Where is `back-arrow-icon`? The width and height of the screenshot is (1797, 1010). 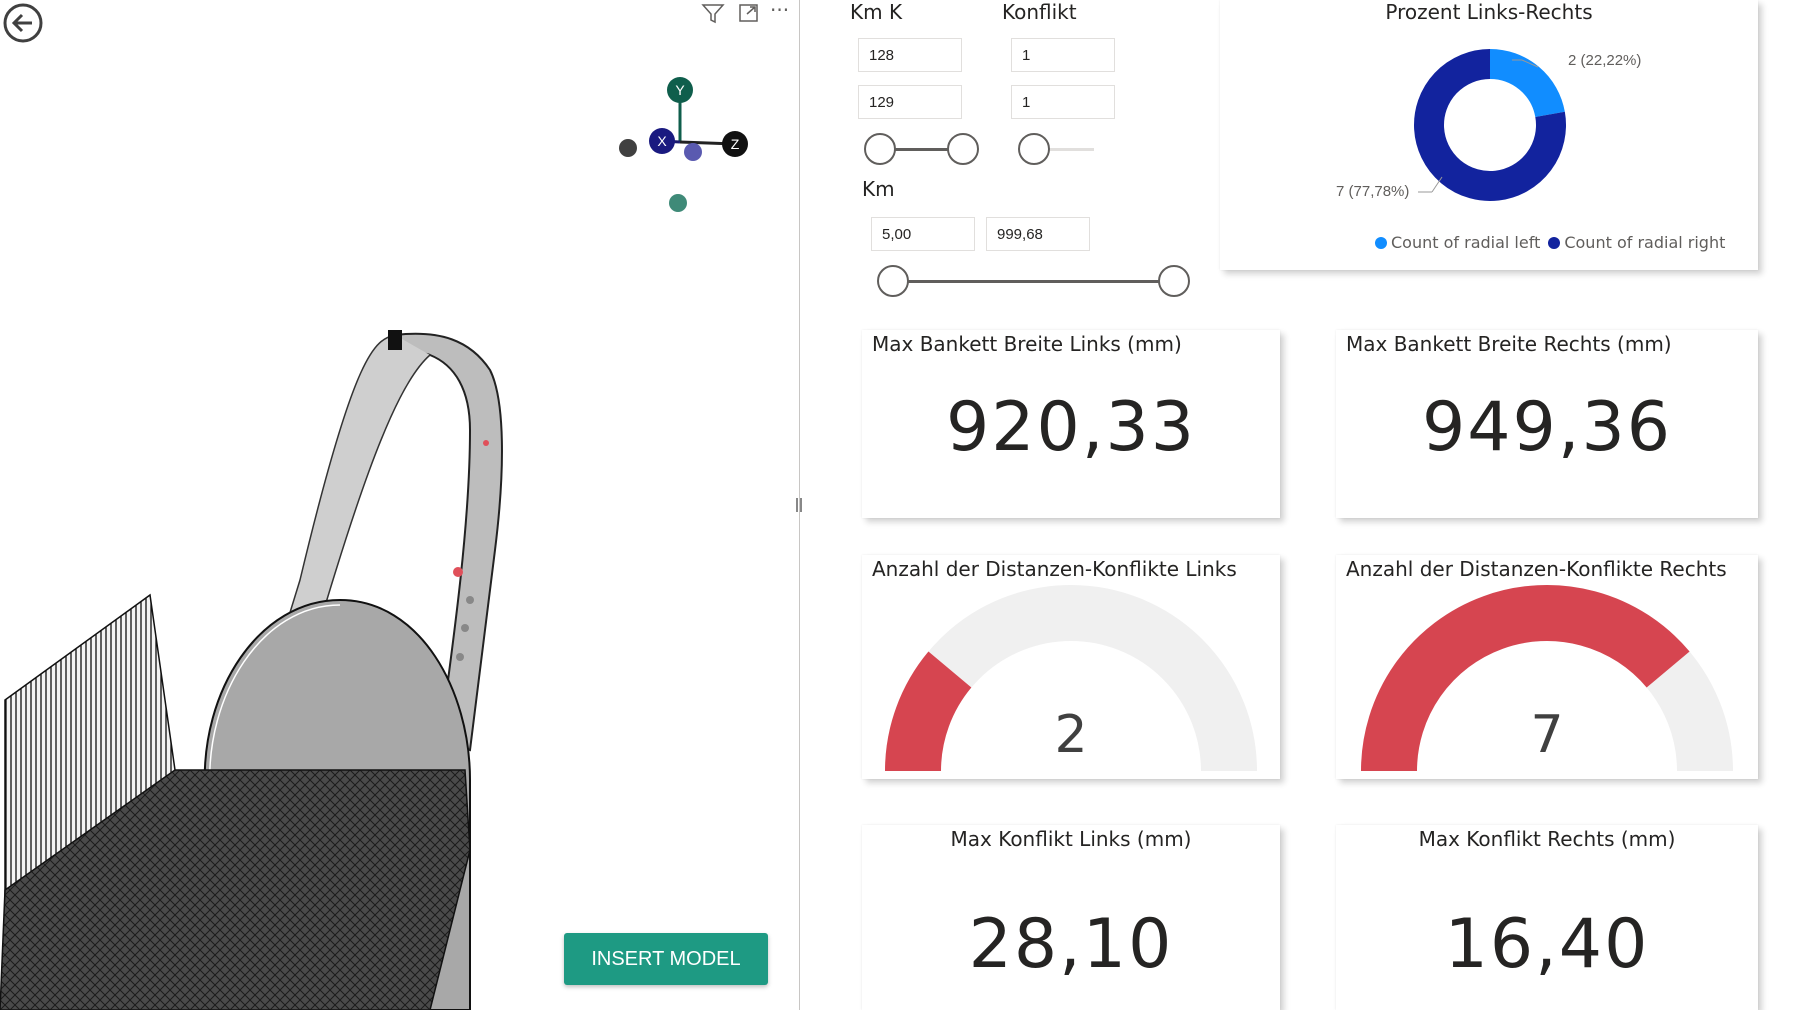 back-arrow-icon is located at coordinates (23, 23).